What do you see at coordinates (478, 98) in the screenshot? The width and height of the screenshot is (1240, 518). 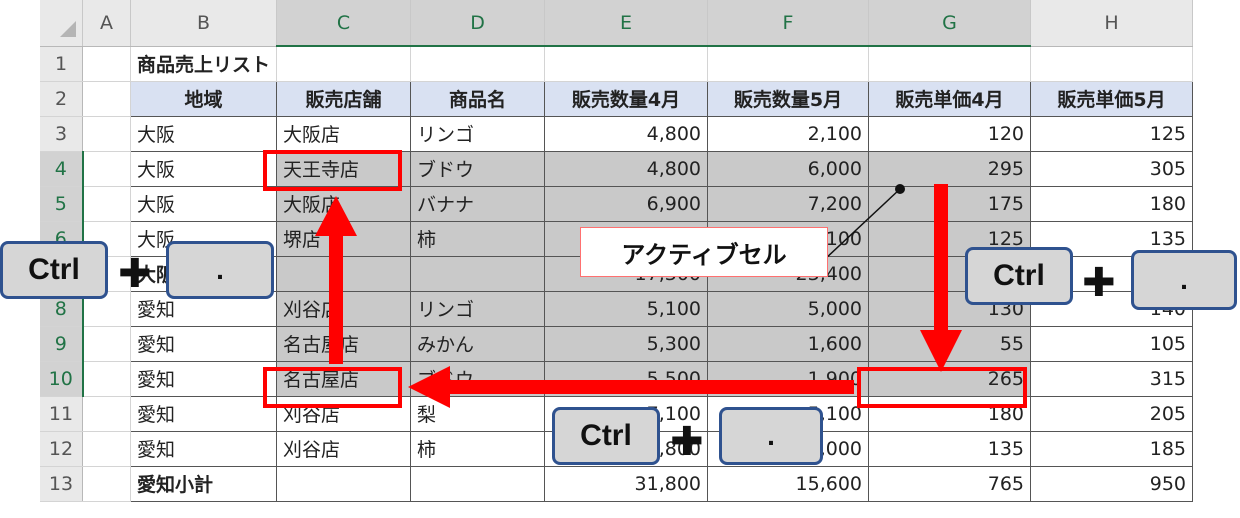 I see `table-header-cell: 商品名` at bounding box center [478, 98].